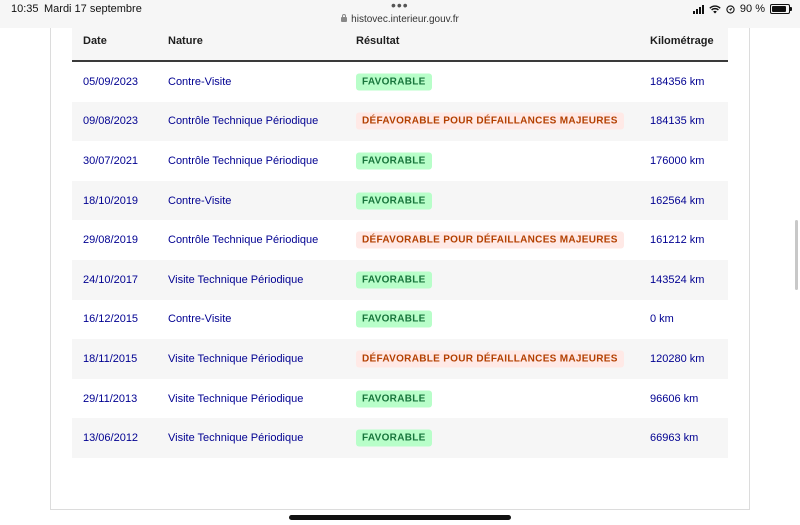 The height and width of the screenshot is (525, 800). I want to click on cell-mileage: 66963 km, so click(674, 438).